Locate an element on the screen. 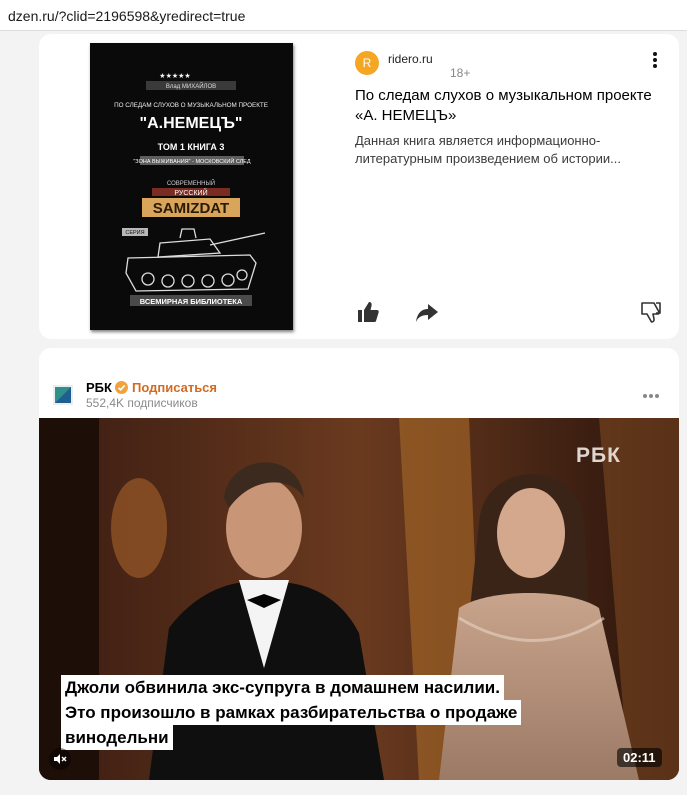 The height and width of the screenshot is (795, 687). thumbs-up-icon is located at coordinates (368, 312).